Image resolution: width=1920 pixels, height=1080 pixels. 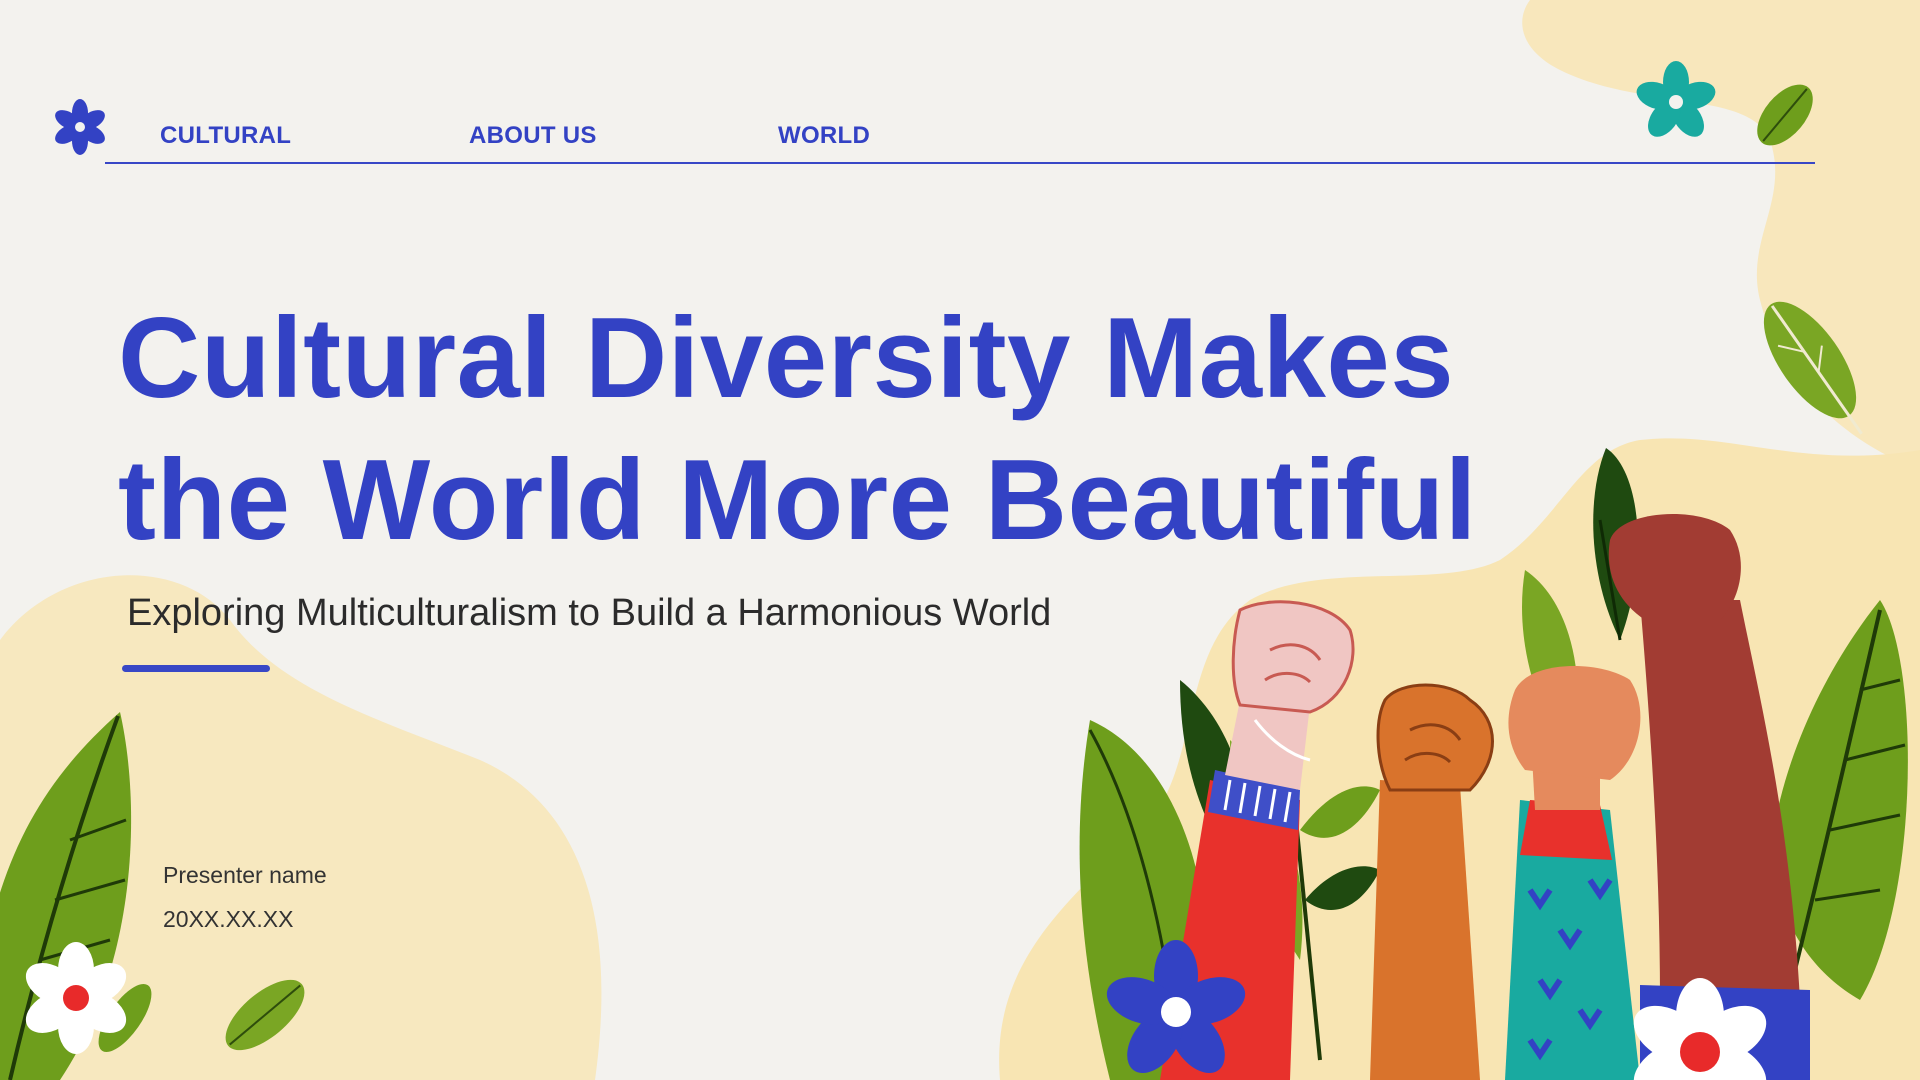 I want to click on accent-divider, so click(x=196, y=668).